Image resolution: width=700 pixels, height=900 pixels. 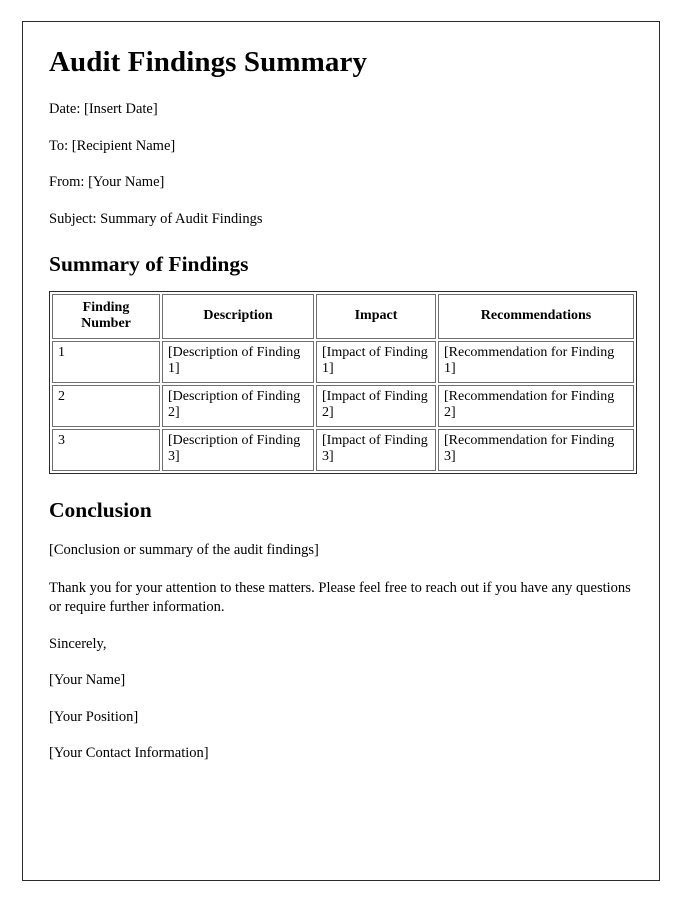 What do you see at coordinates (238, 449) in the screenshot?
I see `cell-description: [Description of Finding 3]` at bounding box center [238, 449].